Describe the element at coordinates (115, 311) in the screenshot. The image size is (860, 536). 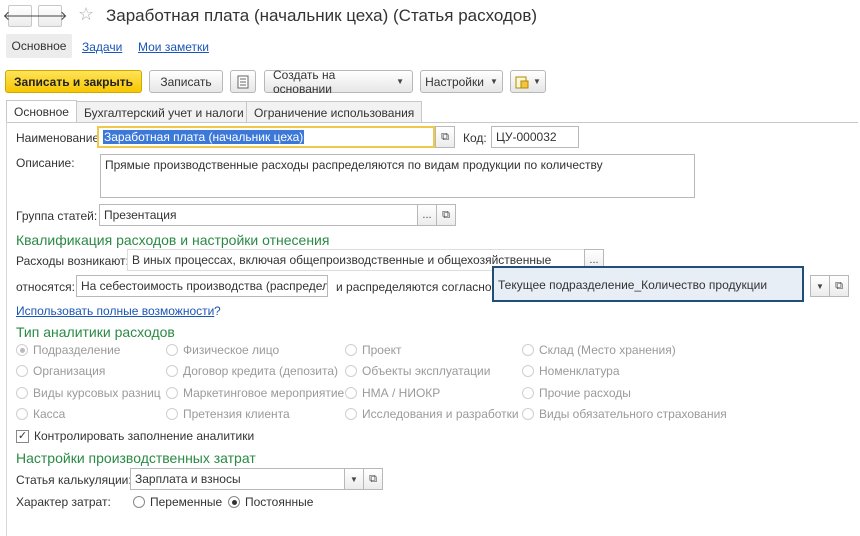
I see `full-features-link: Использовать полные возможности` at that location.